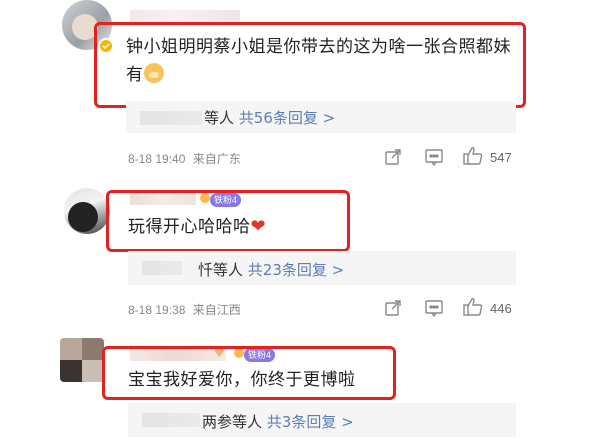  What do you see at coordinates (197, 226) in the screenshot?
I see `comment-text: 玩得开心哈哈哈❤` at bounding box center [197, 226].